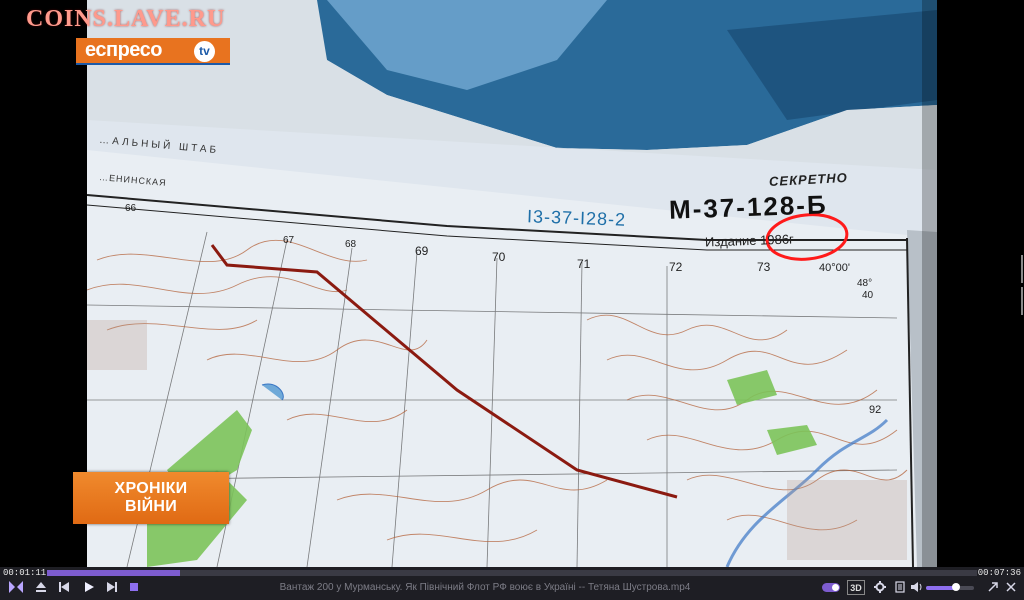 The width and height of the screenshot is (1024, 600). What do you see at coordinates (576, 218) in the screenshot?
I see `sheet-code-alt: I3-37-I28-2` at bounding box center [576, 218].